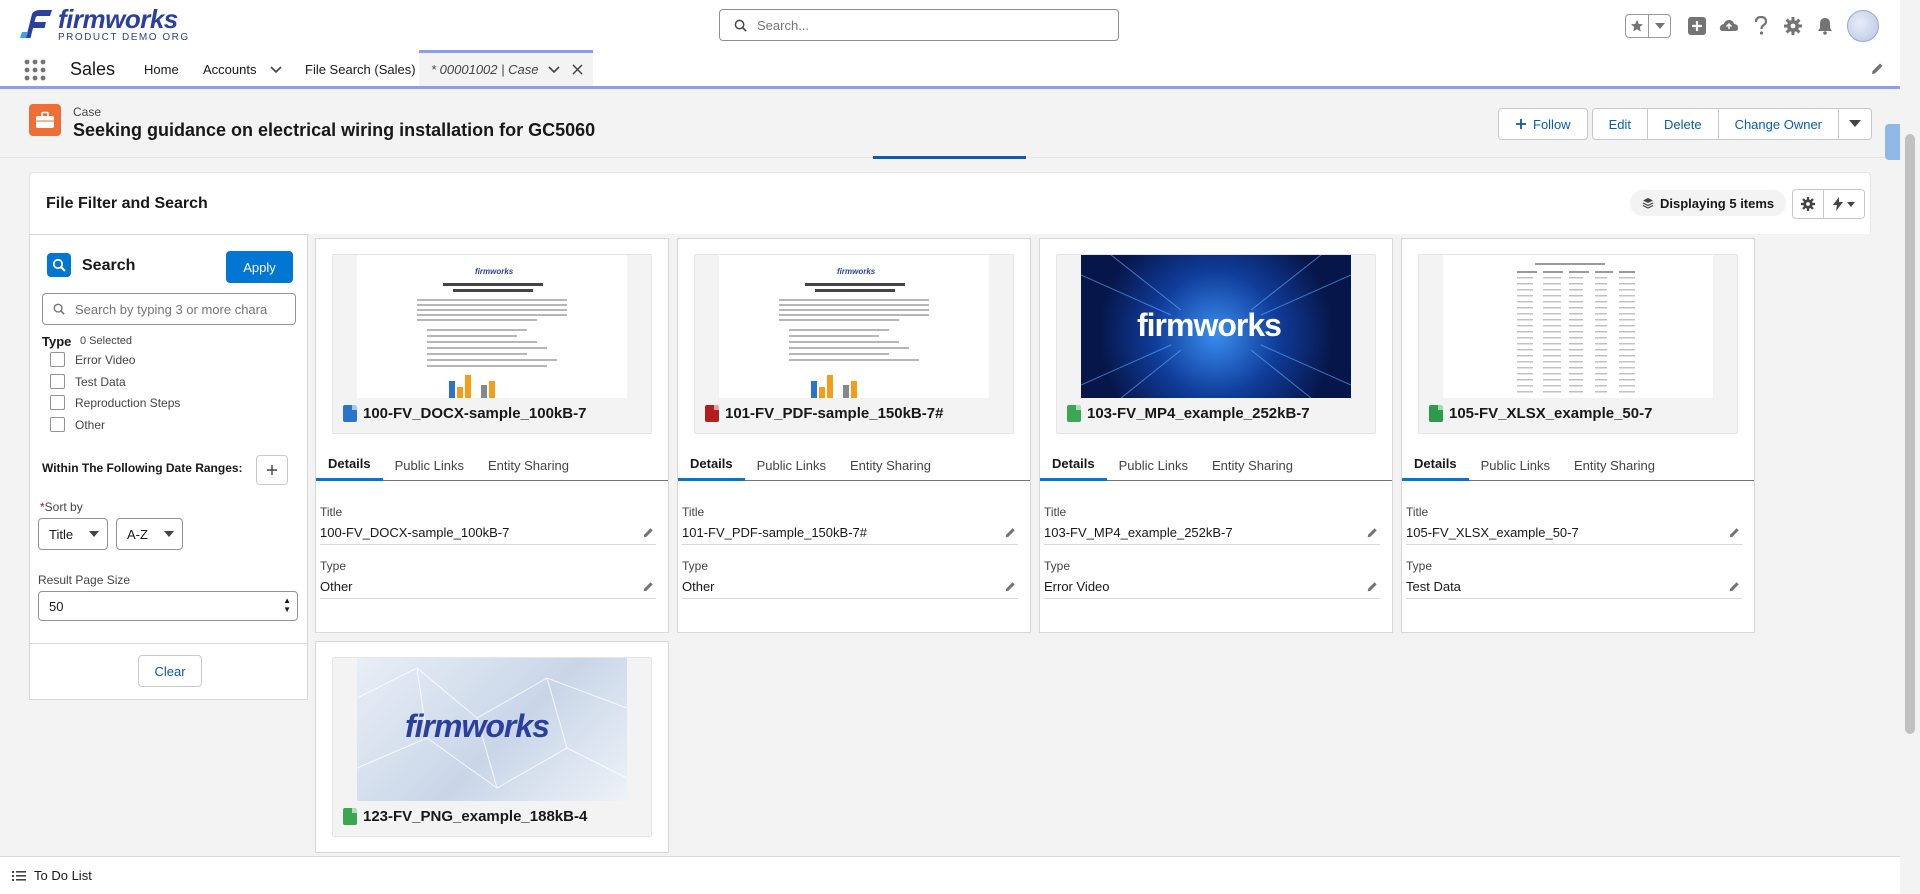 The image size is (1920, 894). What do you see at coordinates (115, 402) in the screenshot?
I see `type-option-reproduction-steps: Reproduction Steps` at bounding box center [115, 402].